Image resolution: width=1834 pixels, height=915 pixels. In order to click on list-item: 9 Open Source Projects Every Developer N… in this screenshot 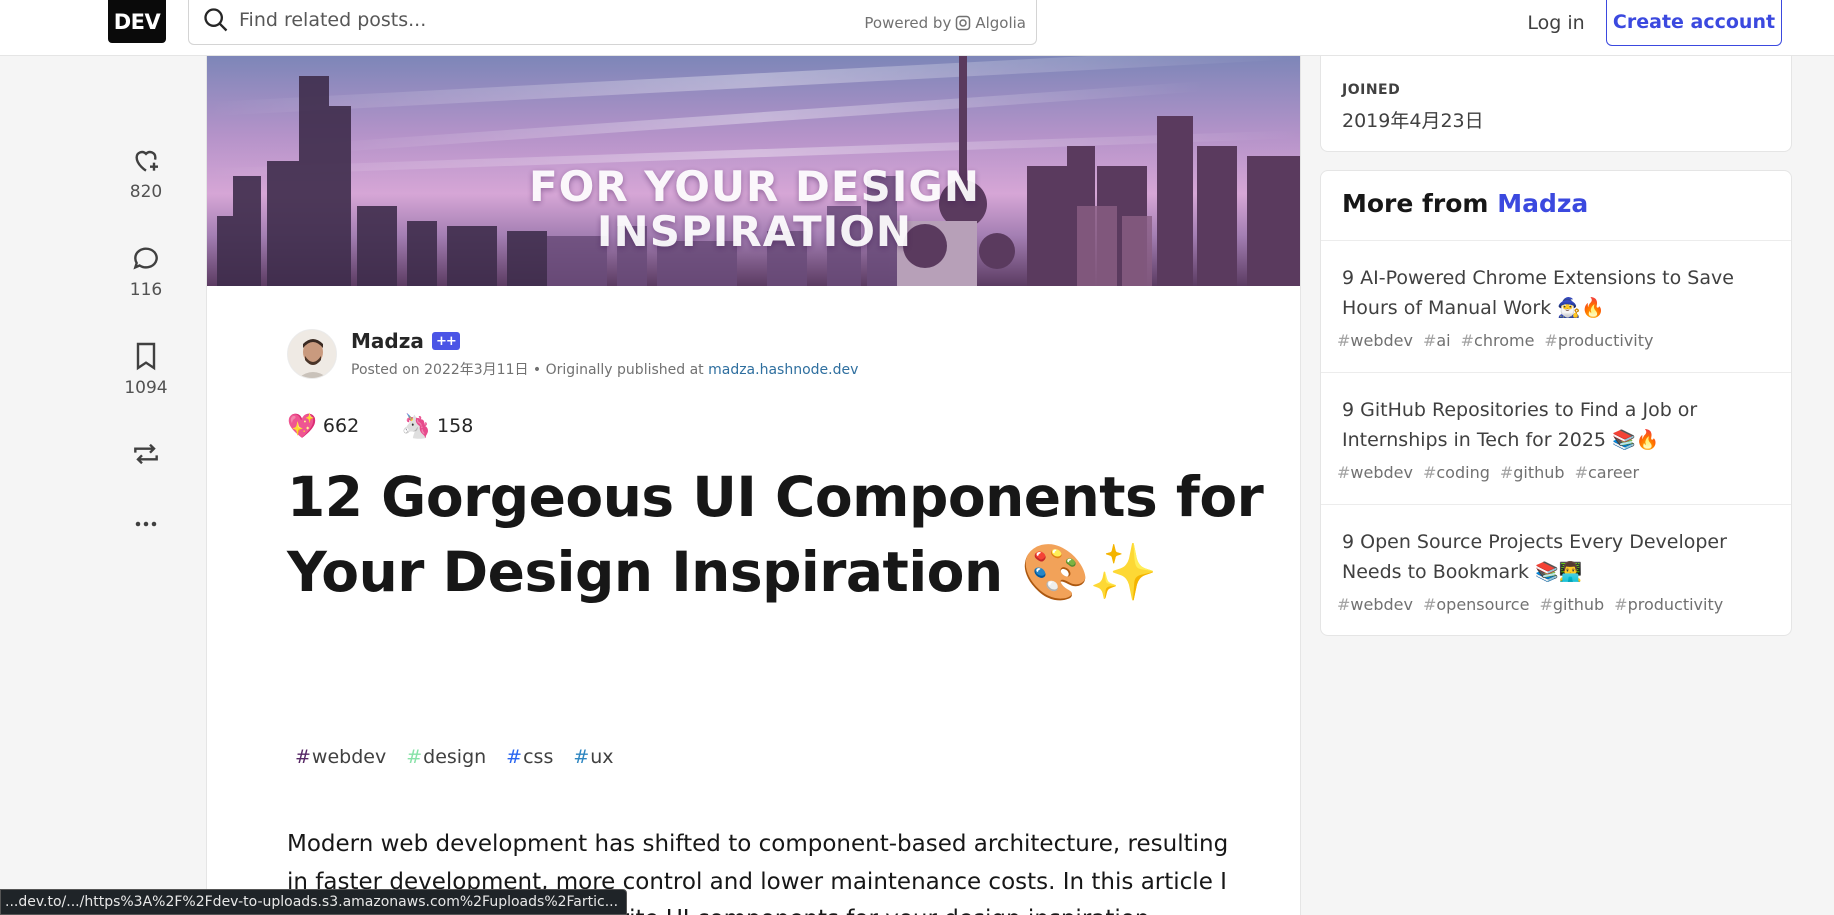, I will do `click(1556, 570)`.